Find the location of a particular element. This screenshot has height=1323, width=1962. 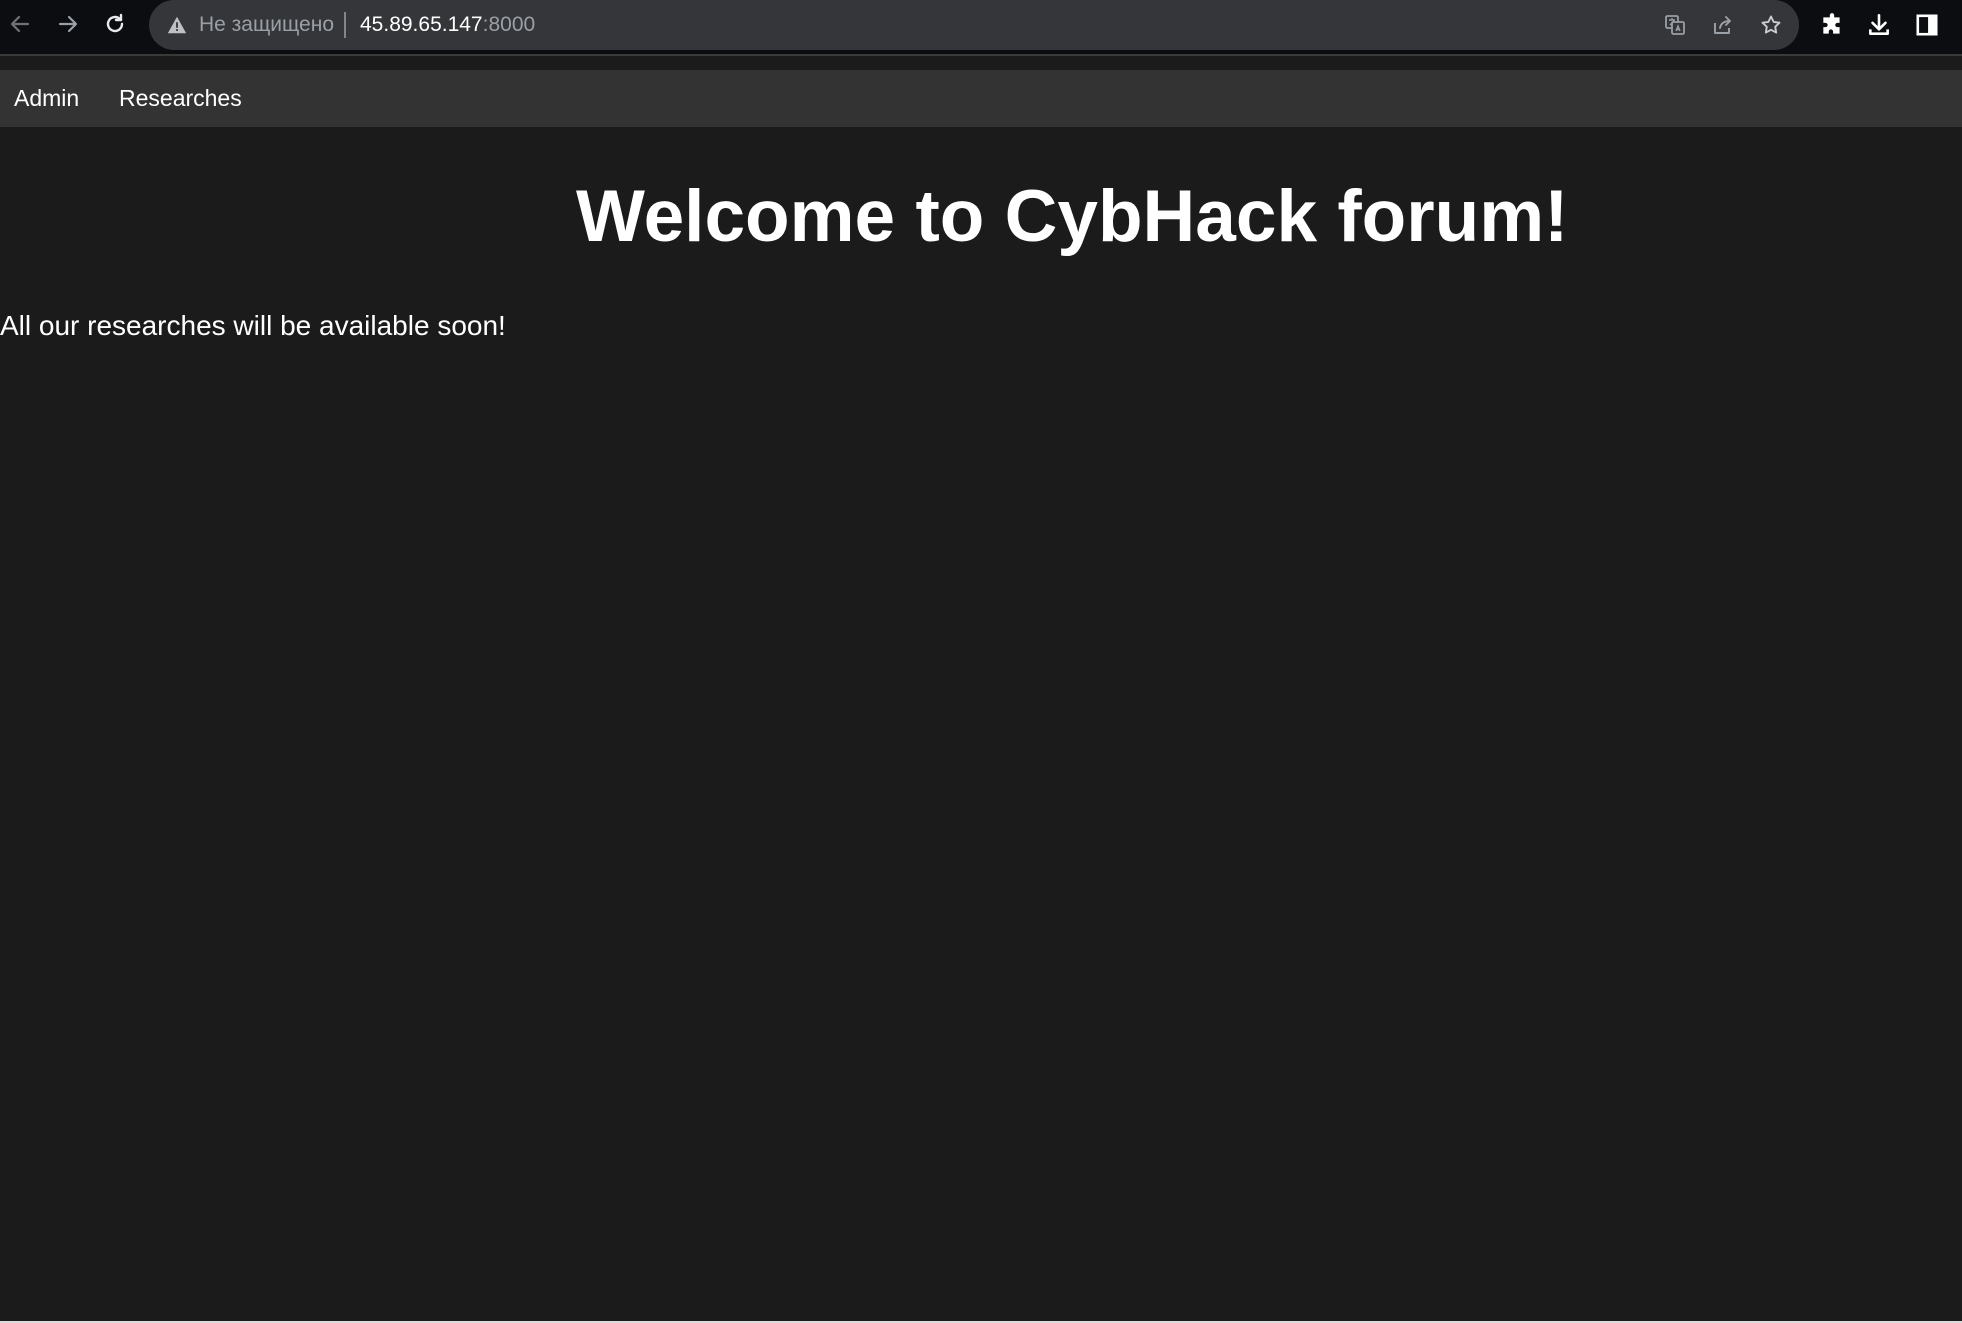

translate-icon is located at coordinates (1675, 25).